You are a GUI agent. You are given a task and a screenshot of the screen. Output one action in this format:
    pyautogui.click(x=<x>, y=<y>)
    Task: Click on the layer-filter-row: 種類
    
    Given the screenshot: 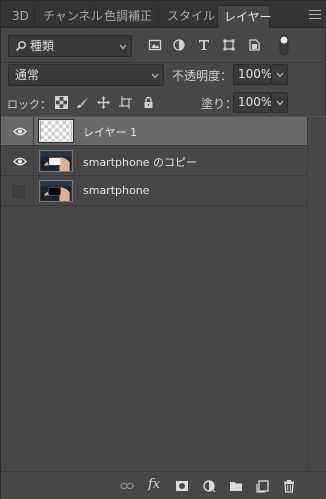 What is the action you would take?
    pyautogui.click(x=163, y=46)
    